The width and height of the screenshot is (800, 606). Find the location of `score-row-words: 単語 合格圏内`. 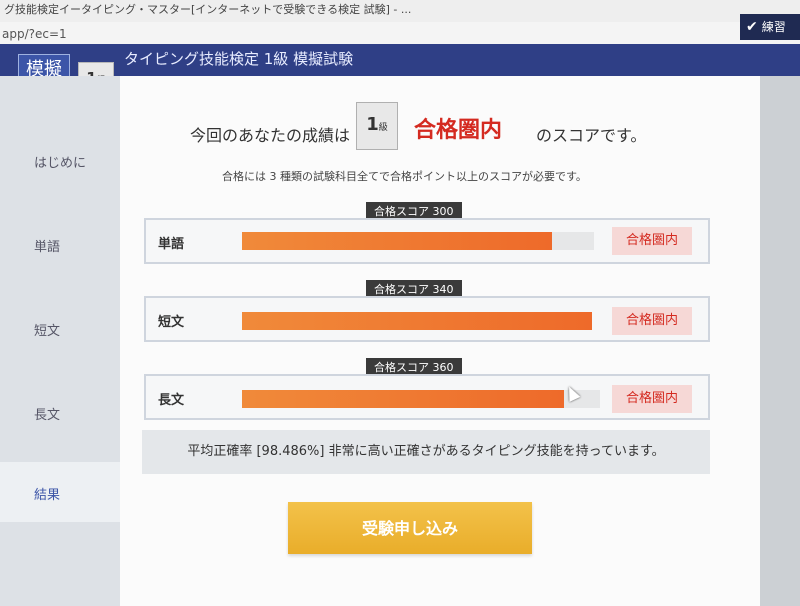

score-row-words: 単語 合格圏内 is located at coordinates (427, 241).